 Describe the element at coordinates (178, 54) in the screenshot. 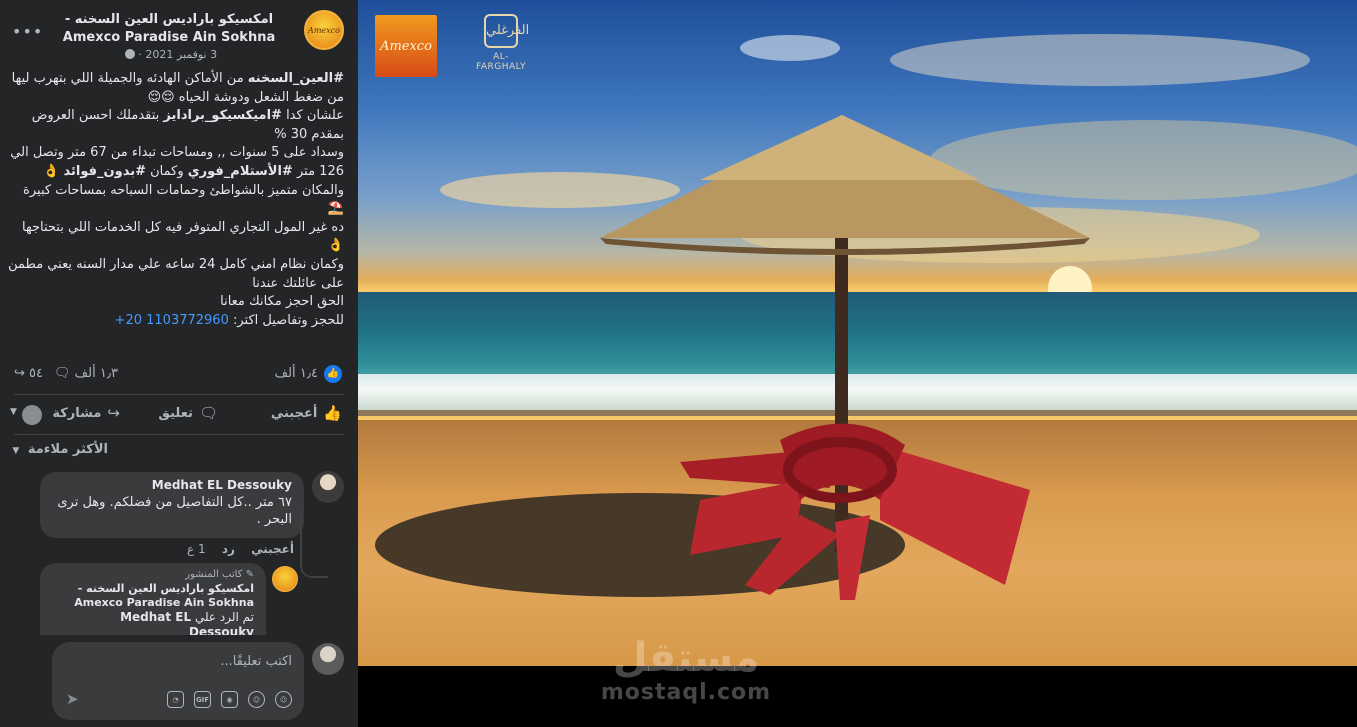

I see `post-date-text: 3 نوفمبر 2021 ·` at that location.